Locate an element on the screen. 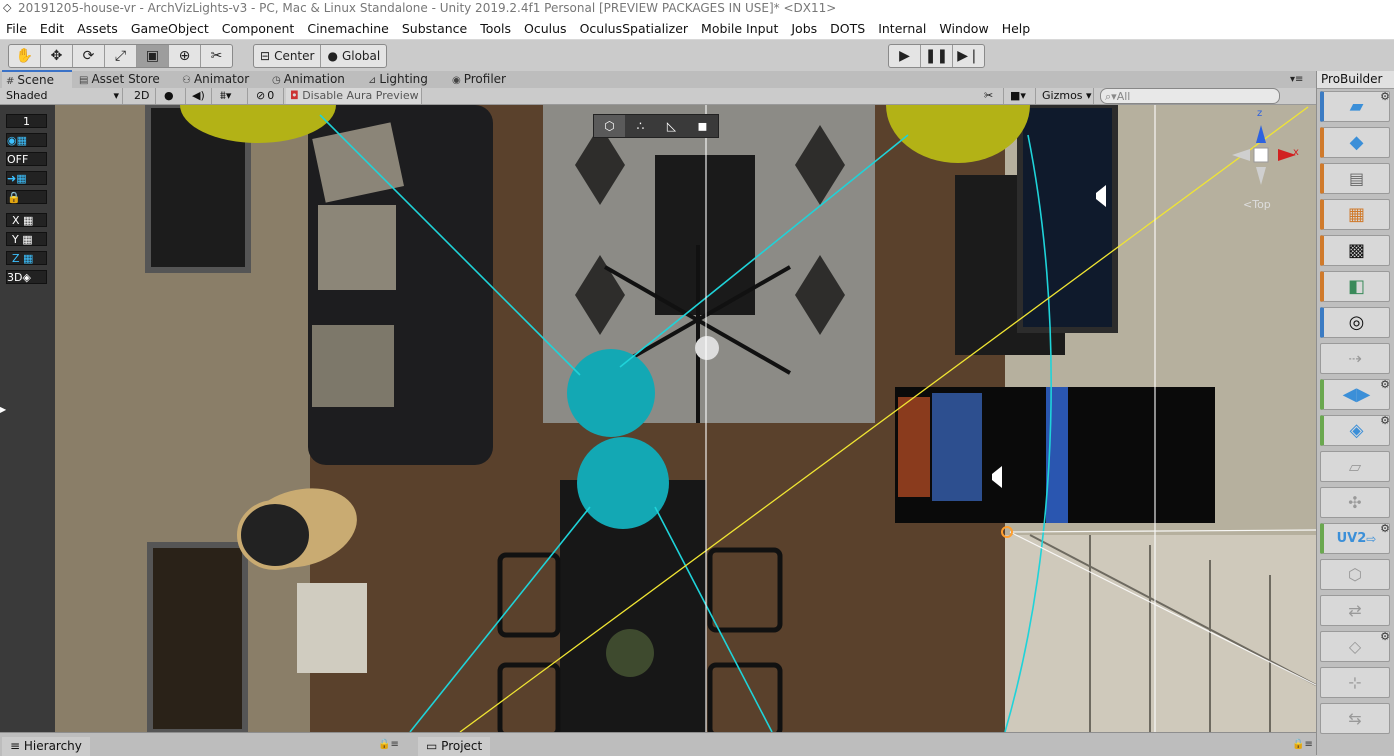  hierarchy-lock-icon: 🔒≡ is located at coordinates (388, 744).